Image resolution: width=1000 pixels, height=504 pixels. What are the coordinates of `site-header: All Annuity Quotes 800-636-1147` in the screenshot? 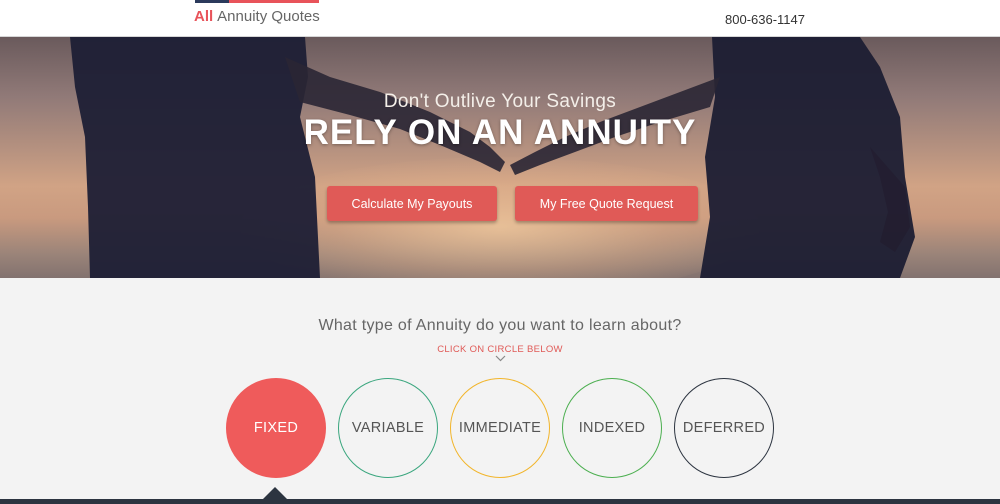 It's located at (500, 18).